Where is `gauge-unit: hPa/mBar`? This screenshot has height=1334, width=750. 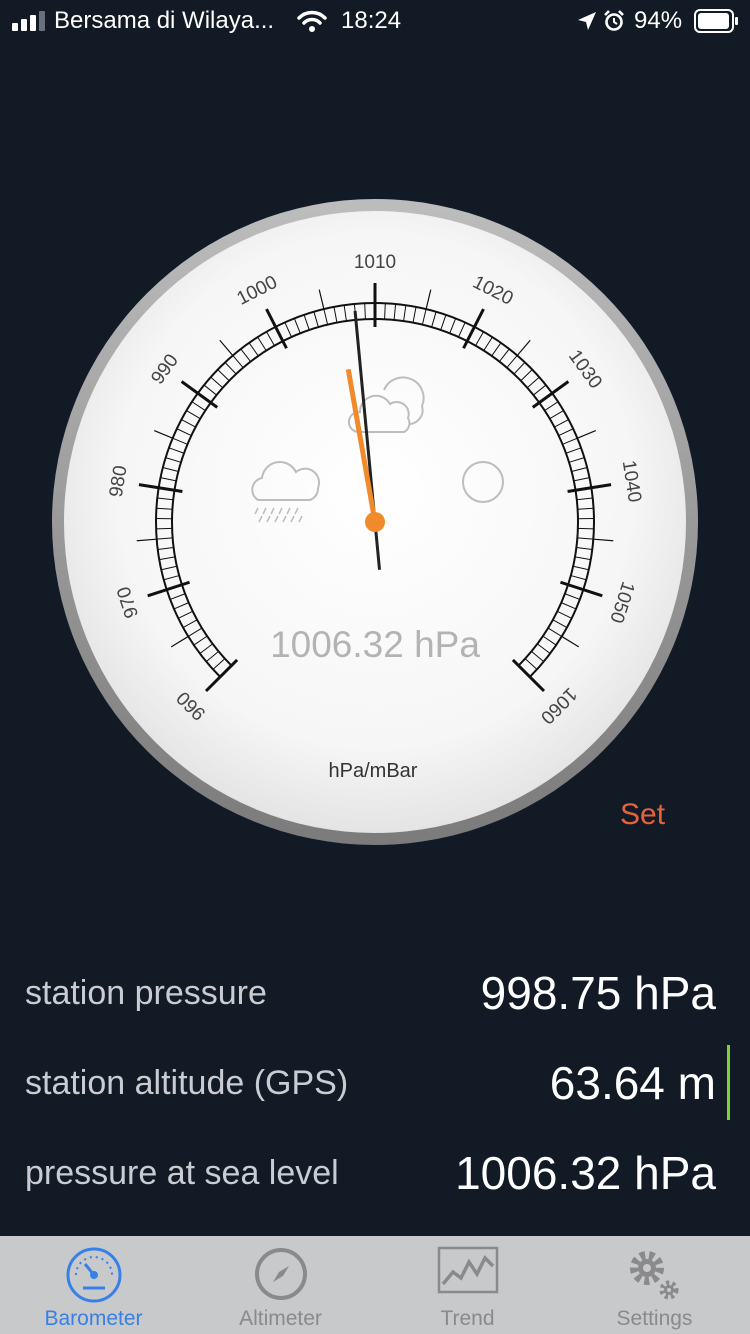
gauge-unit: hPa/mBar is located at coordinates (373, 771).